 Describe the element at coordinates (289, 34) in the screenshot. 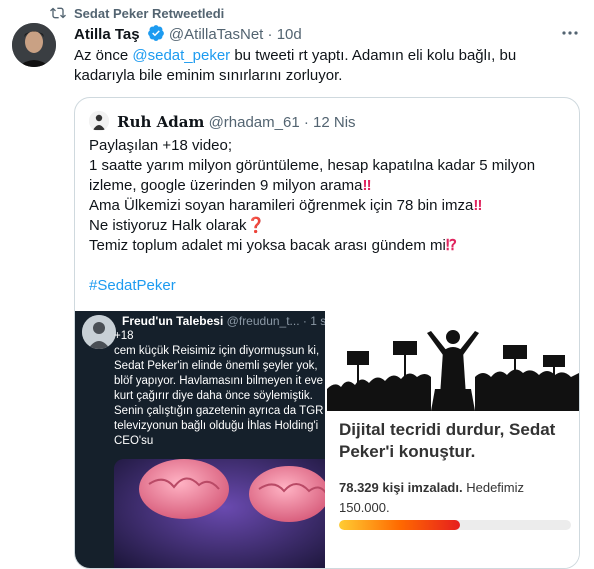

I see `tweet-time: 10d` at that location.